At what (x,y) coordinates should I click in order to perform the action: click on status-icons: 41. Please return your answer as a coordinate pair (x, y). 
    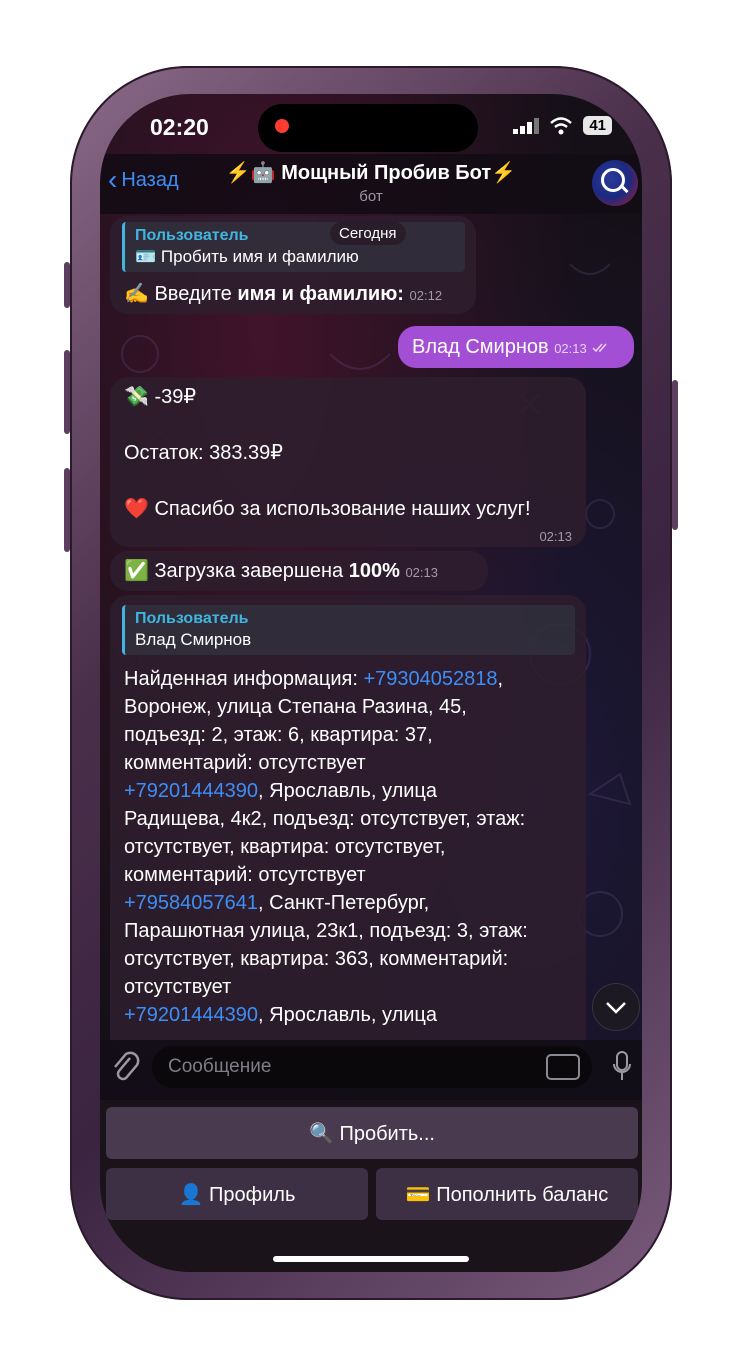
    Looking at the image, I should click on (562, 125).